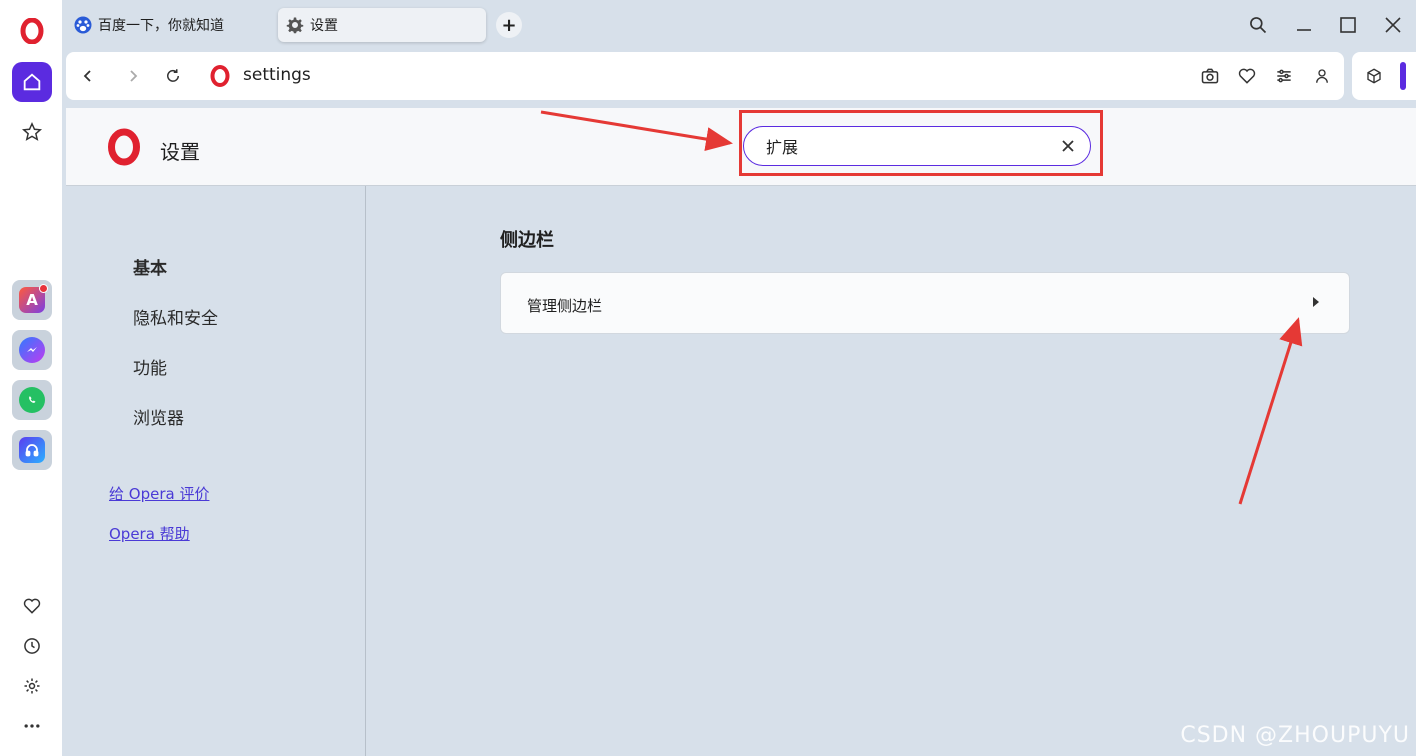  I want to click on minimize-button, so click(1304, 25).